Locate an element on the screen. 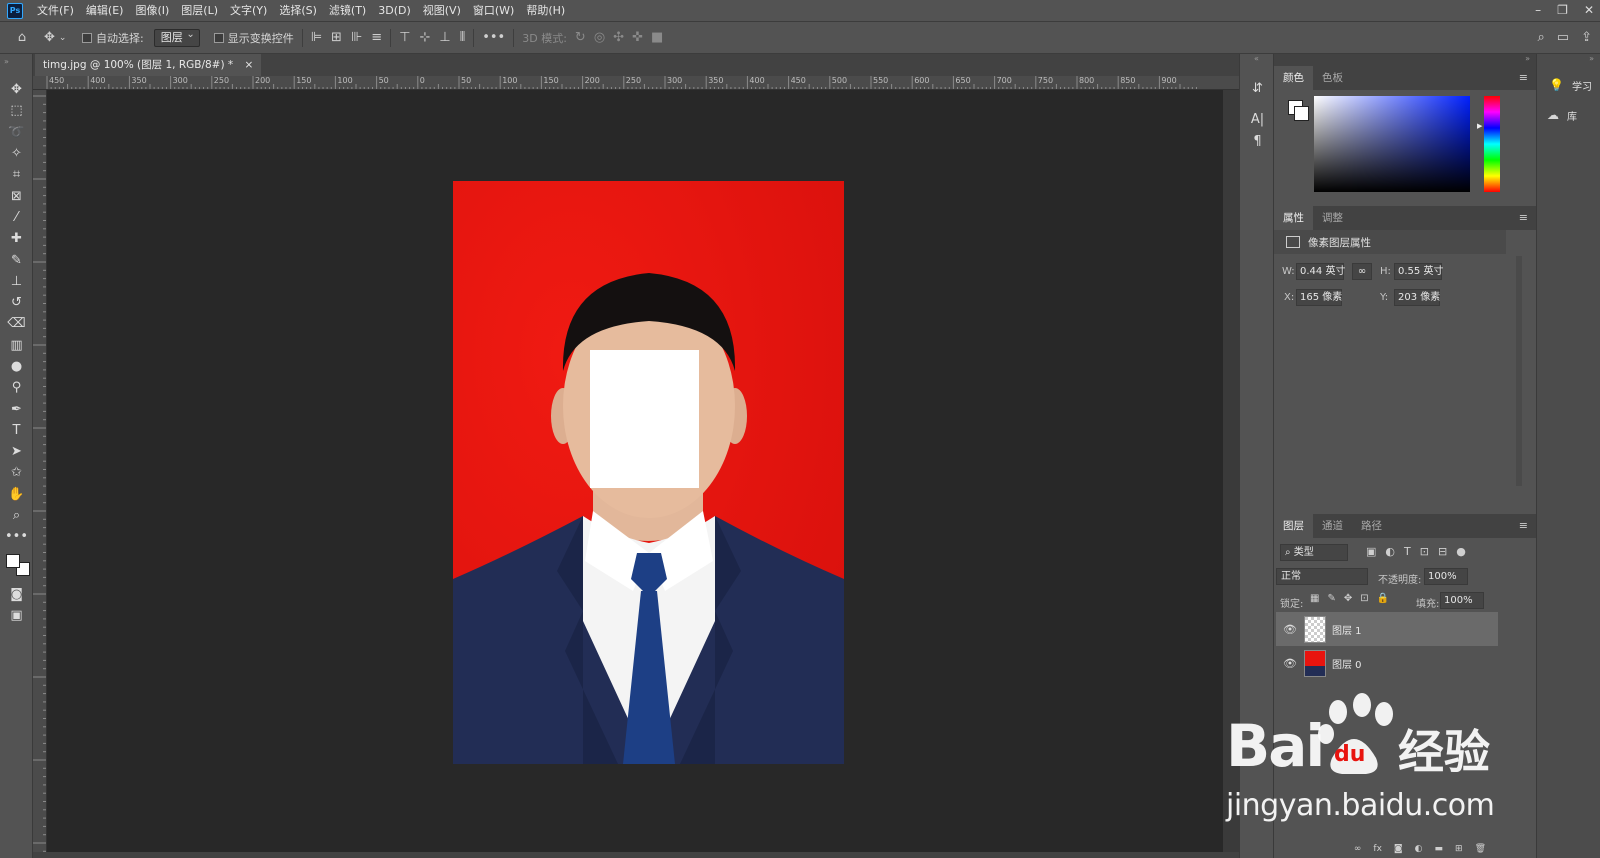  new-layer-icon: ⊞ is located at coordinates (1459, 851).